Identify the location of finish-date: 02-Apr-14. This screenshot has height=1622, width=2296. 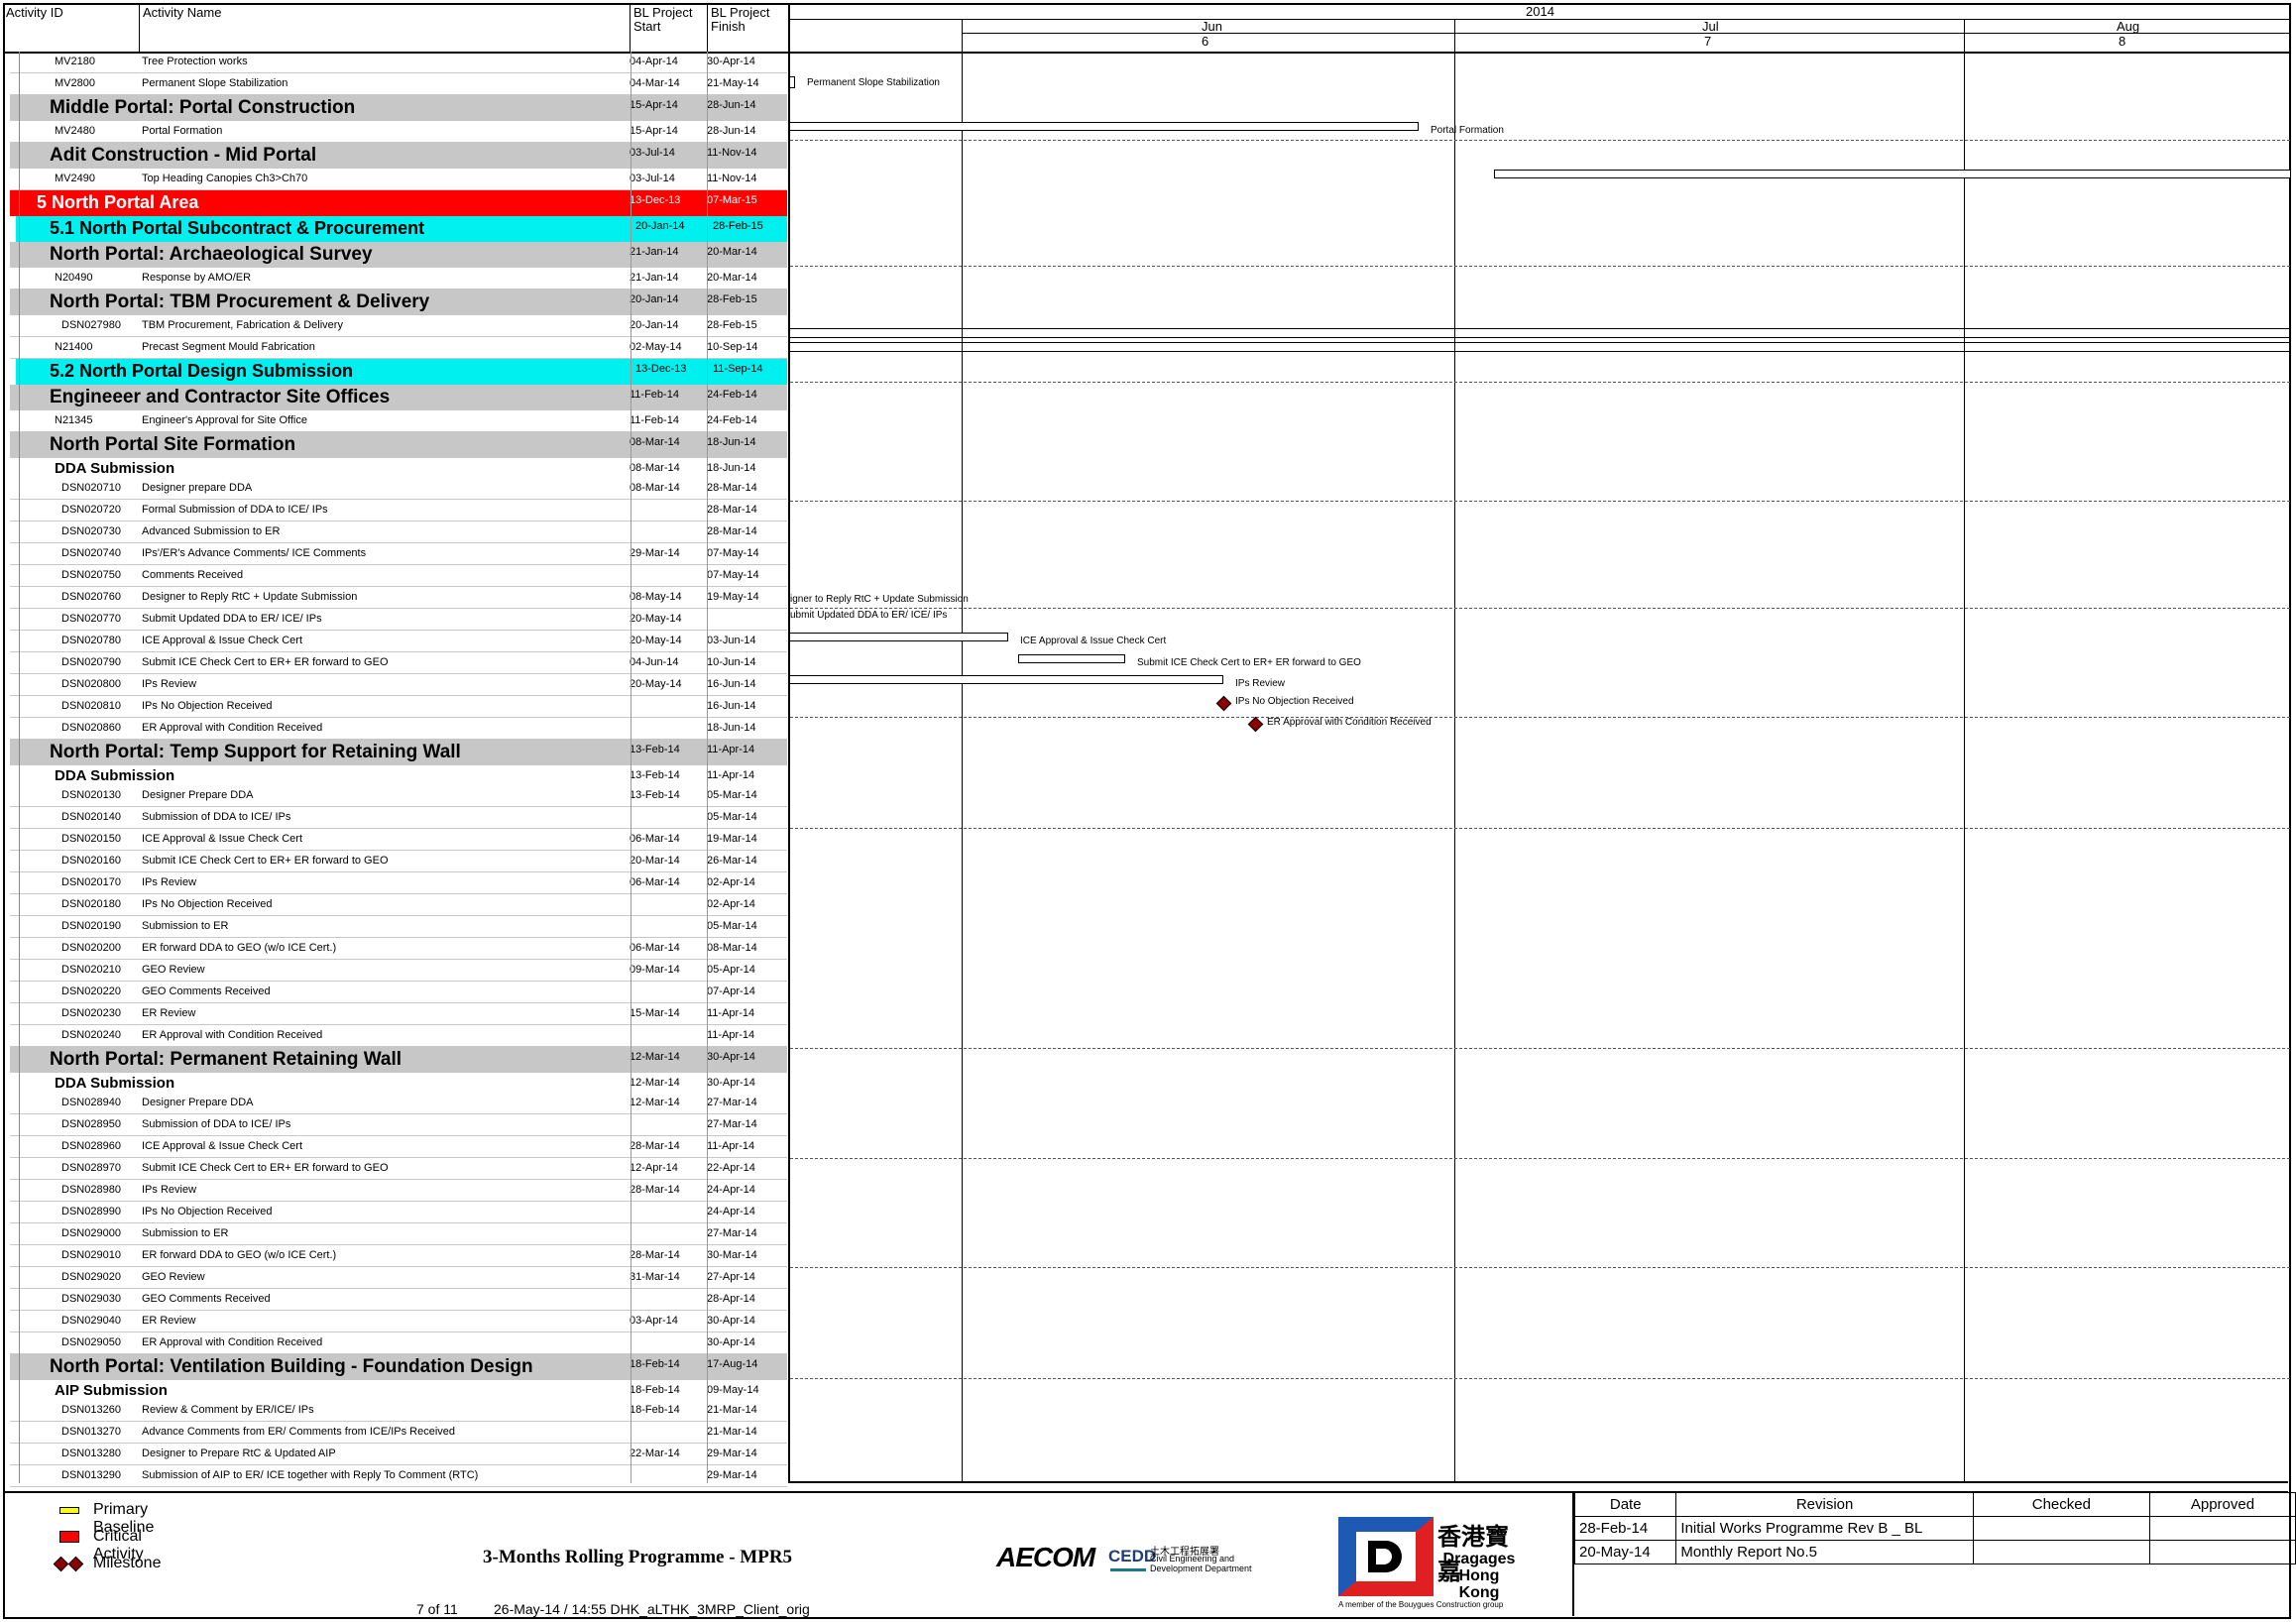
(731, 882).